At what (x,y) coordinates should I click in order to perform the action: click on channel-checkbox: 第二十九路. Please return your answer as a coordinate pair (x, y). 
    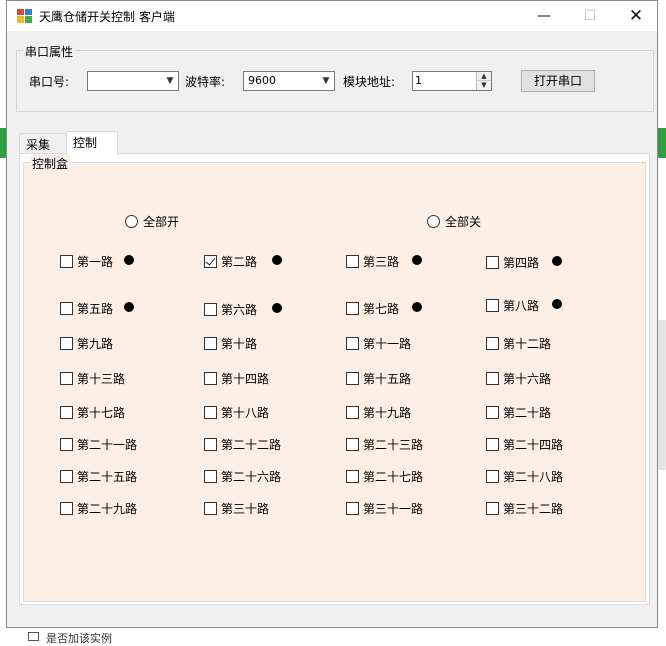
    Looking at the image, I should click on (98, 508).